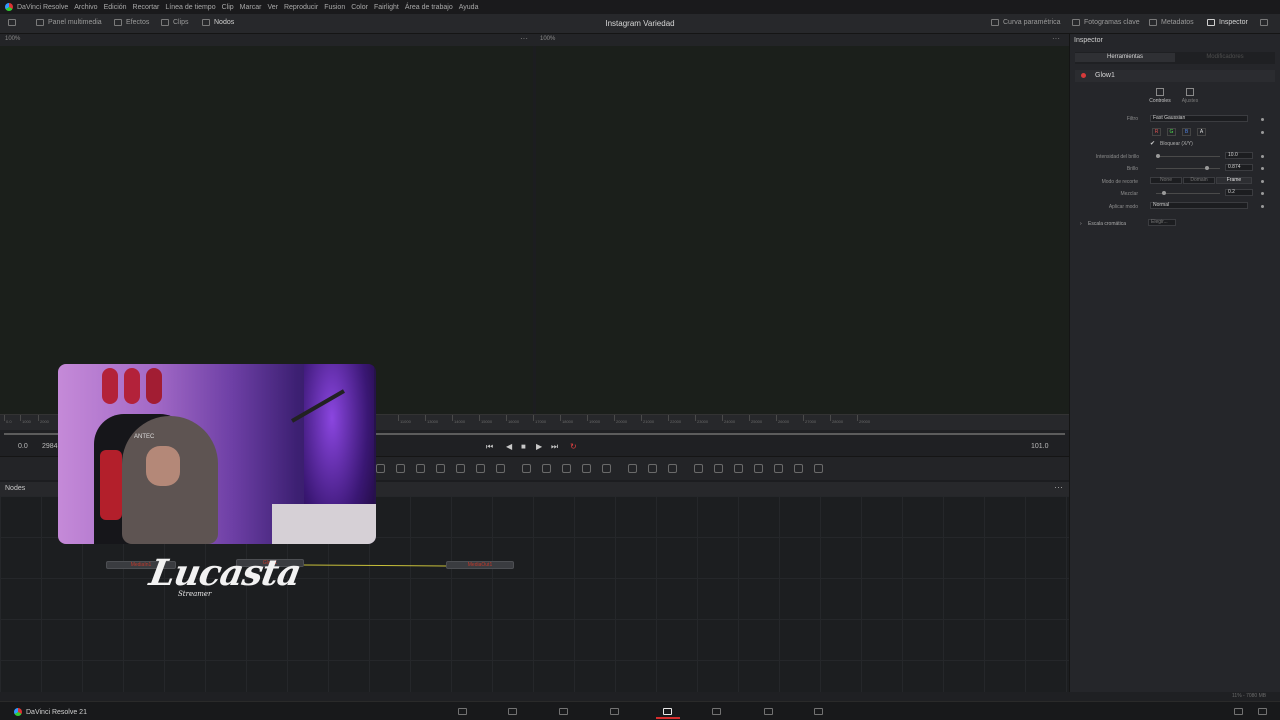 The image size is (1280, 720). I want to click on stop-icon: ■, so click(523, 446).